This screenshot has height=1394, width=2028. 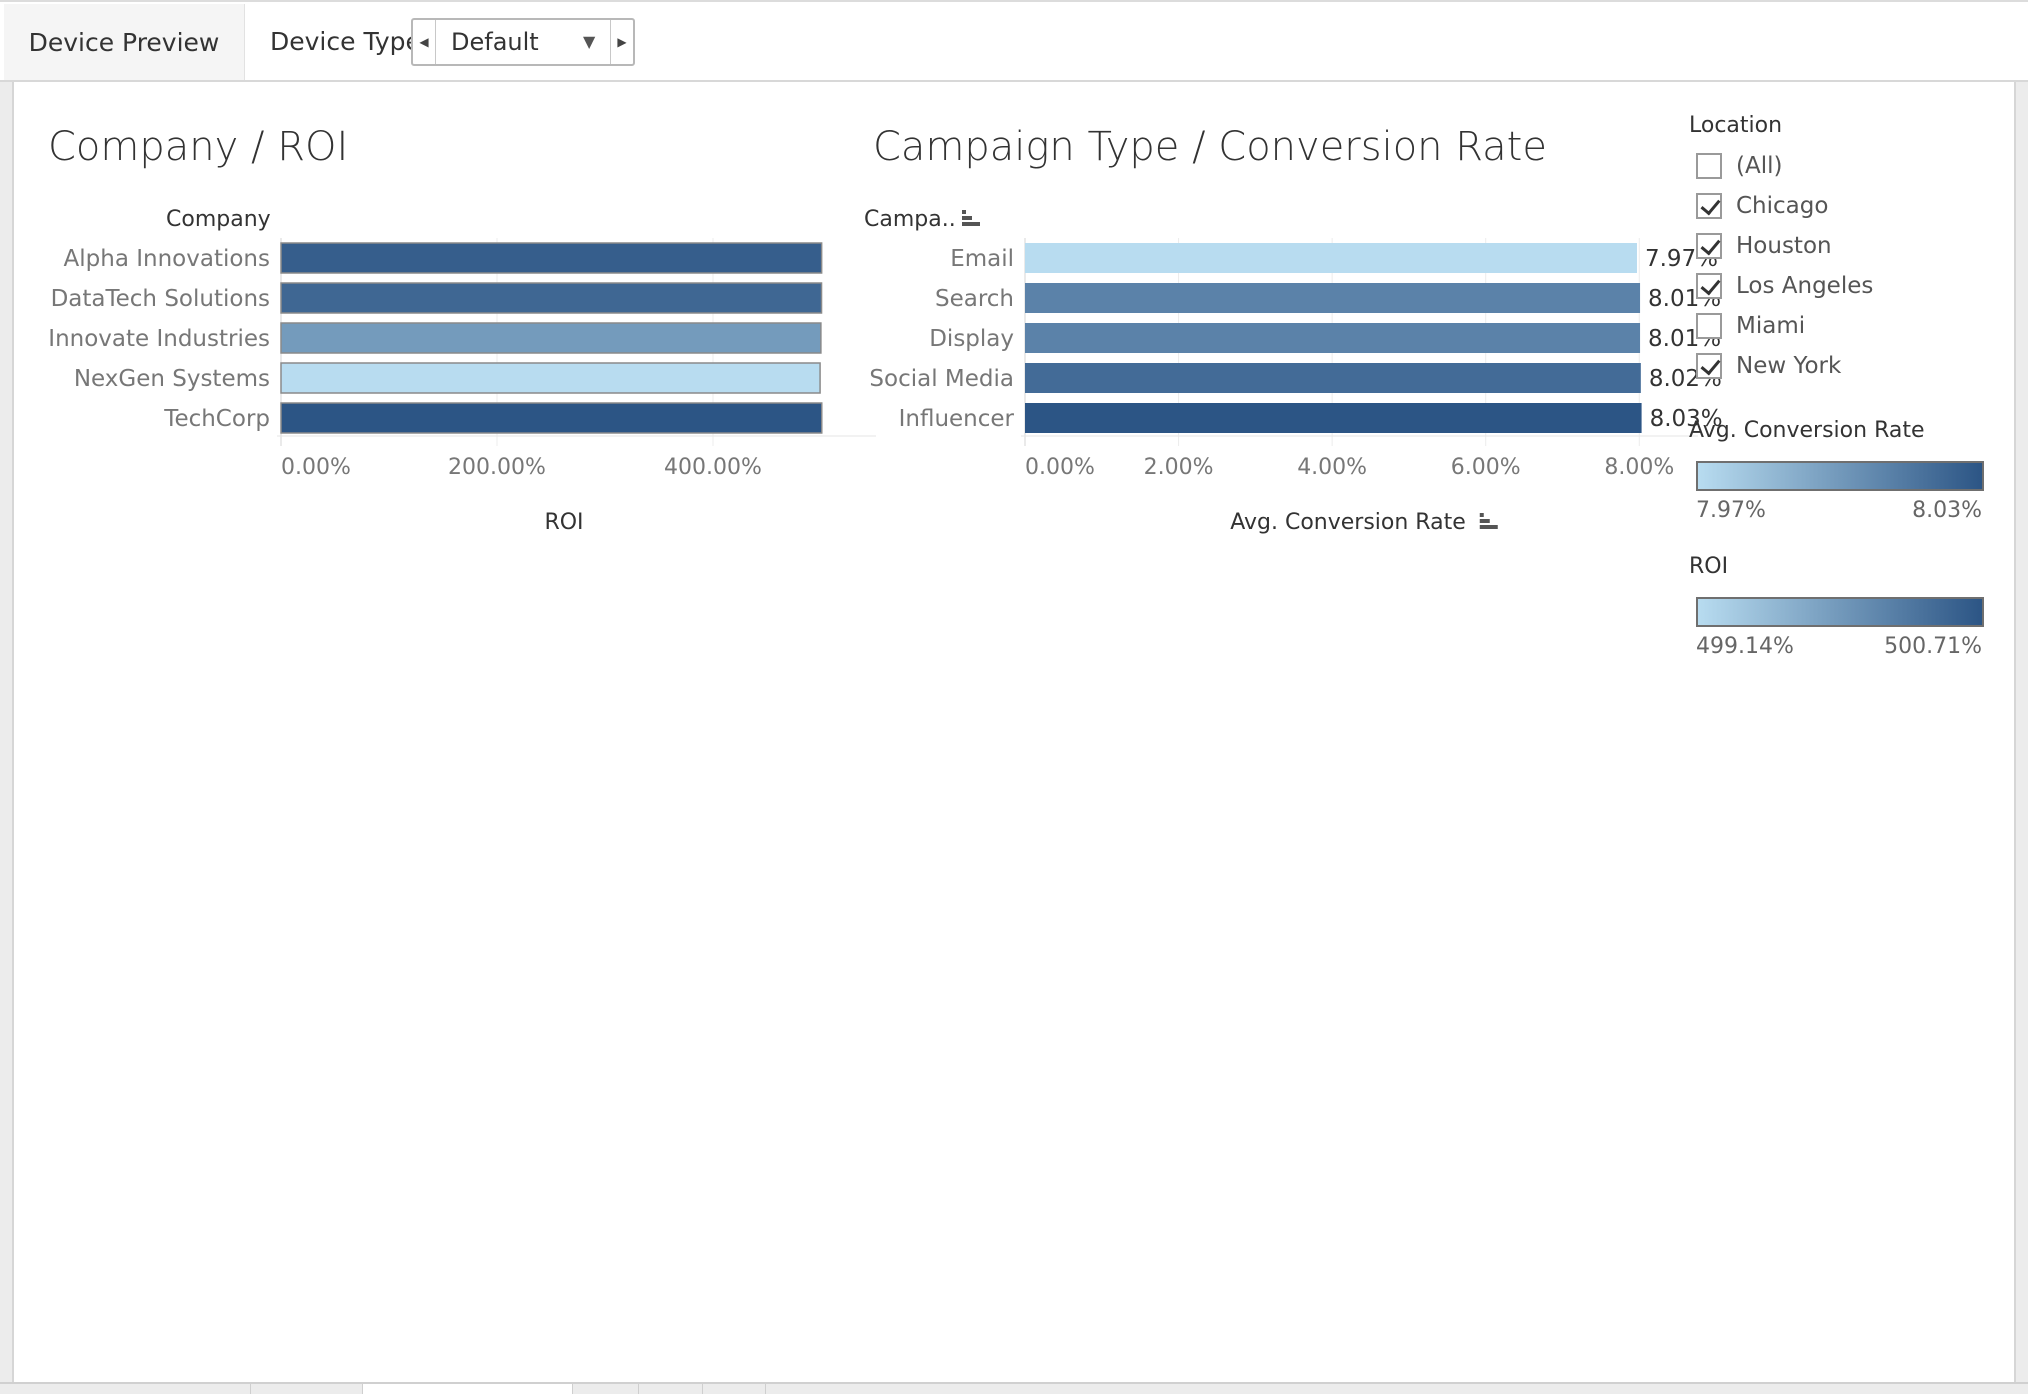 What do you see at coordinates (957, 419) in the screenshot?
I see `conversion-category-label: Influencer` at bounding box center [957, 419].